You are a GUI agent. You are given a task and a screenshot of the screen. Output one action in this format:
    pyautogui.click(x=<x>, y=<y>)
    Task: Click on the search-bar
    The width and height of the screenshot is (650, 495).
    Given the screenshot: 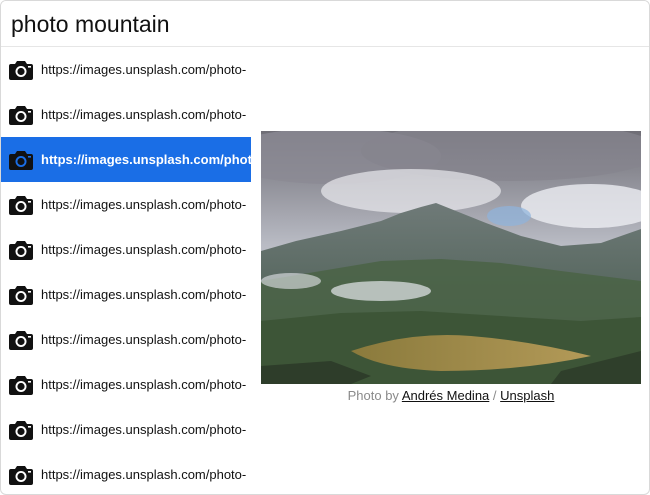 What is the action you would take?
    pyautogui.click(x=325, y=24)
    